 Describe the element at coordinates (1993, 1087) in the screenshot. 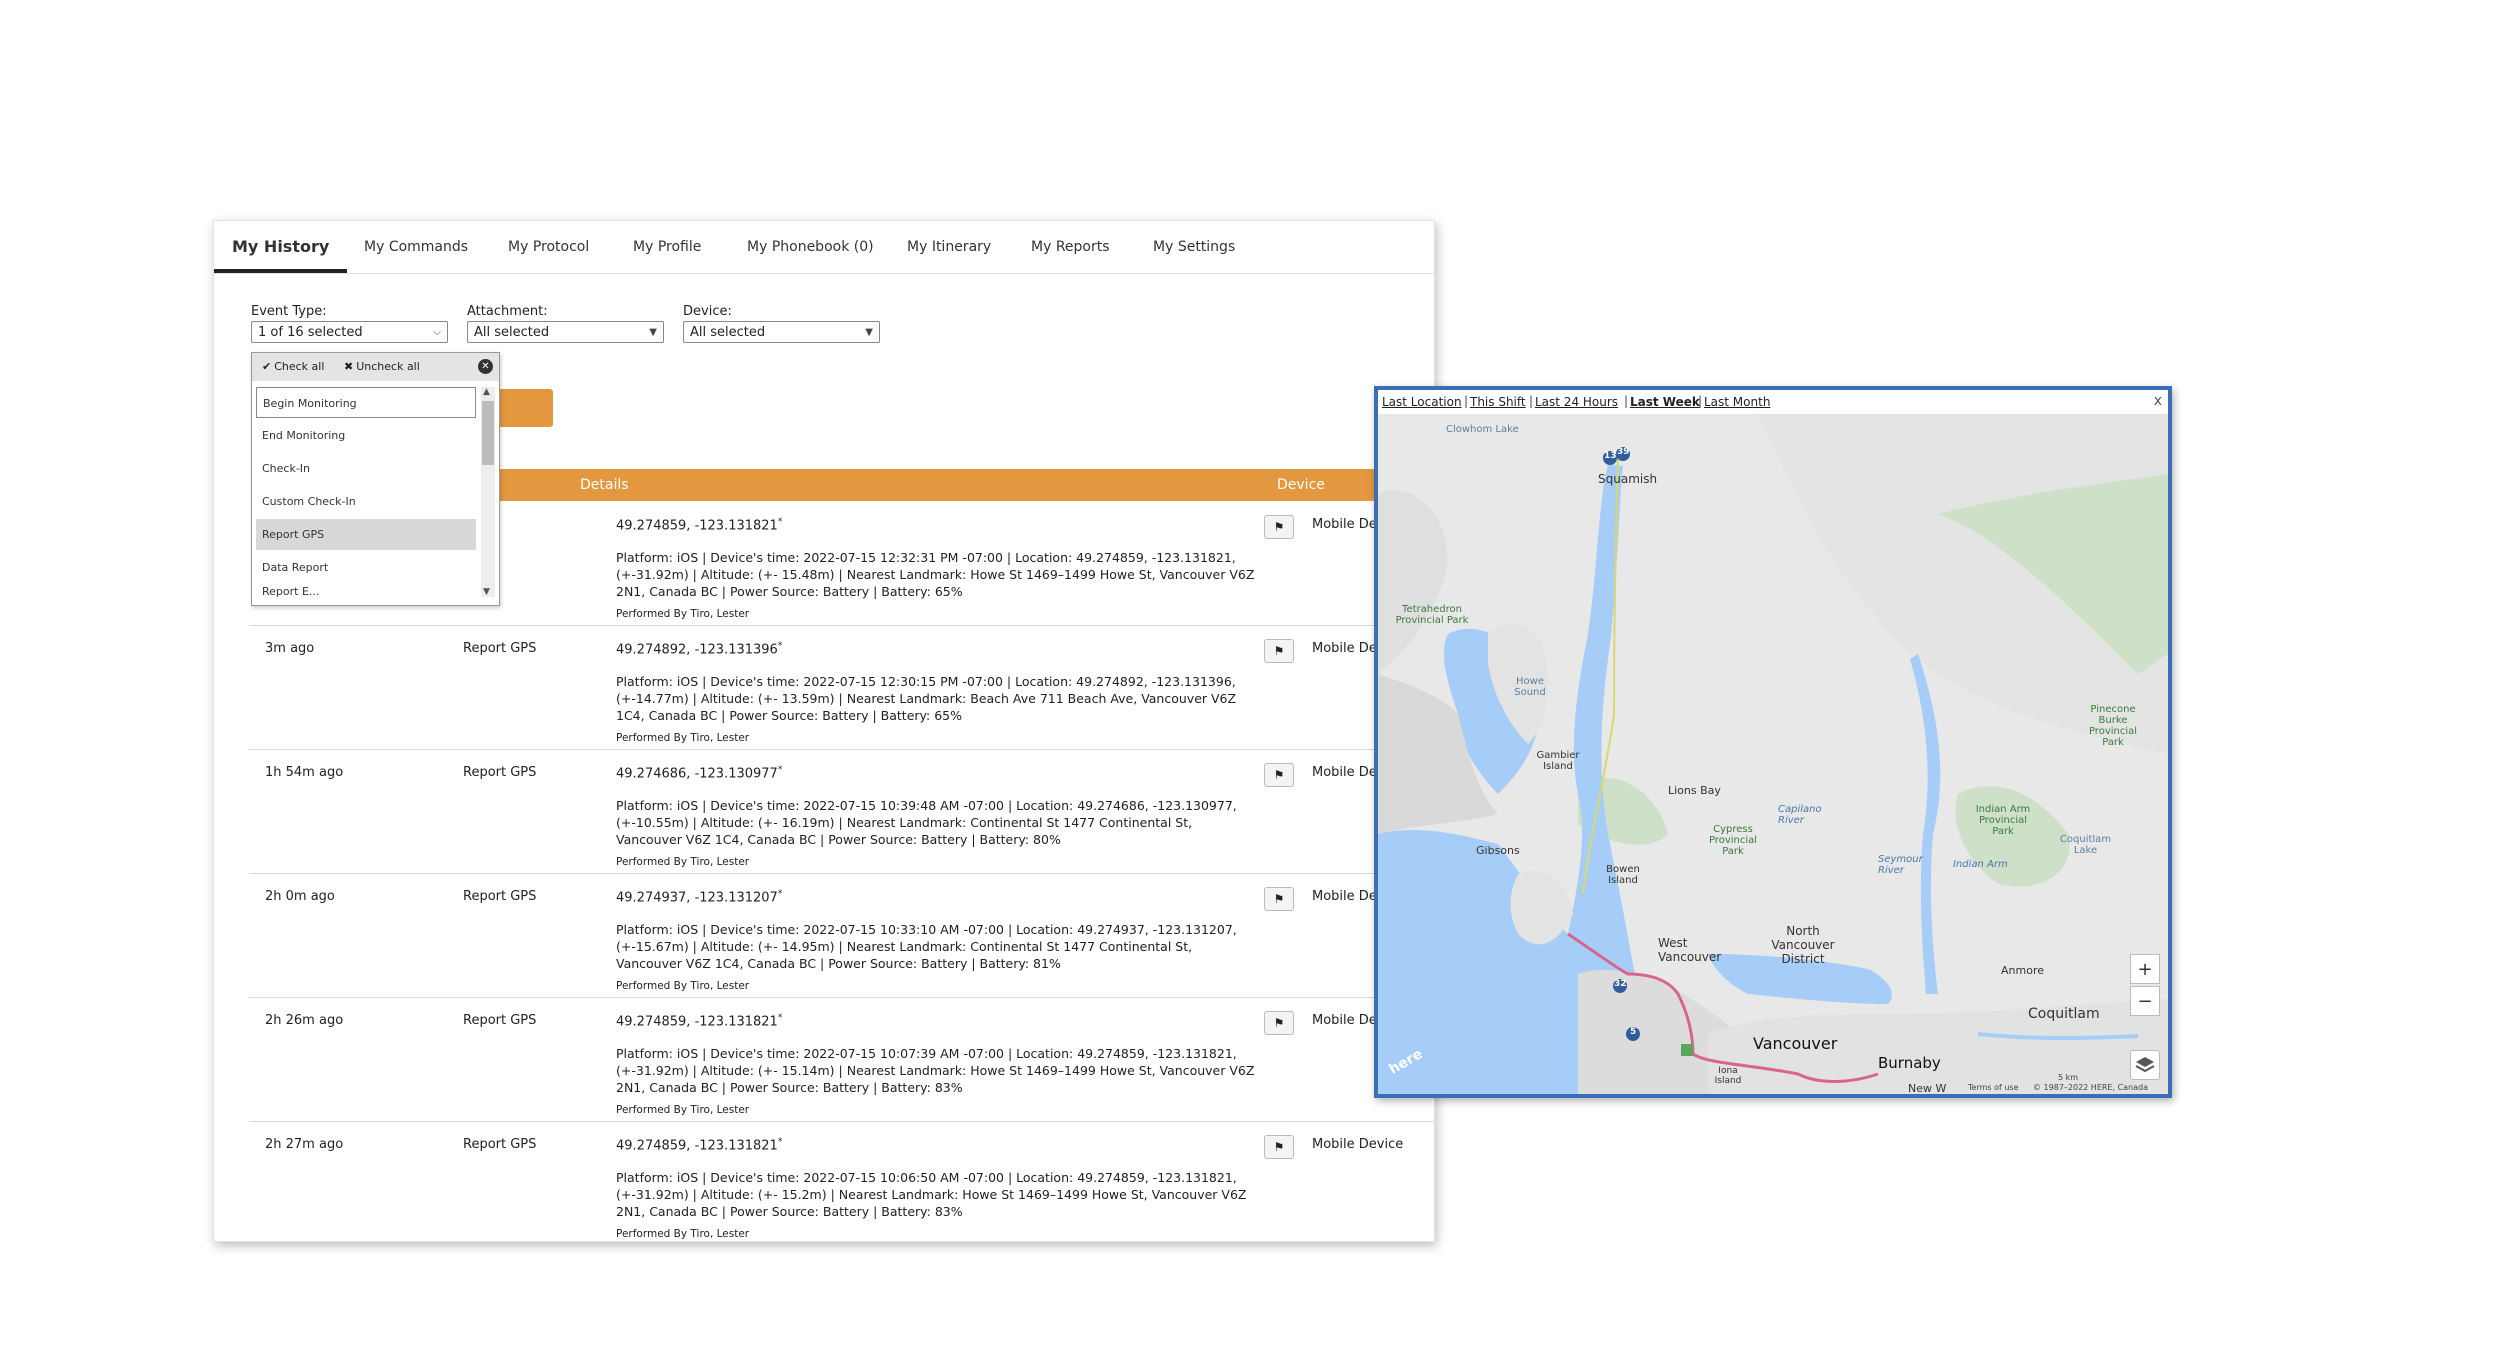

I see `terms-of-use-link: Terms of use` at that location.